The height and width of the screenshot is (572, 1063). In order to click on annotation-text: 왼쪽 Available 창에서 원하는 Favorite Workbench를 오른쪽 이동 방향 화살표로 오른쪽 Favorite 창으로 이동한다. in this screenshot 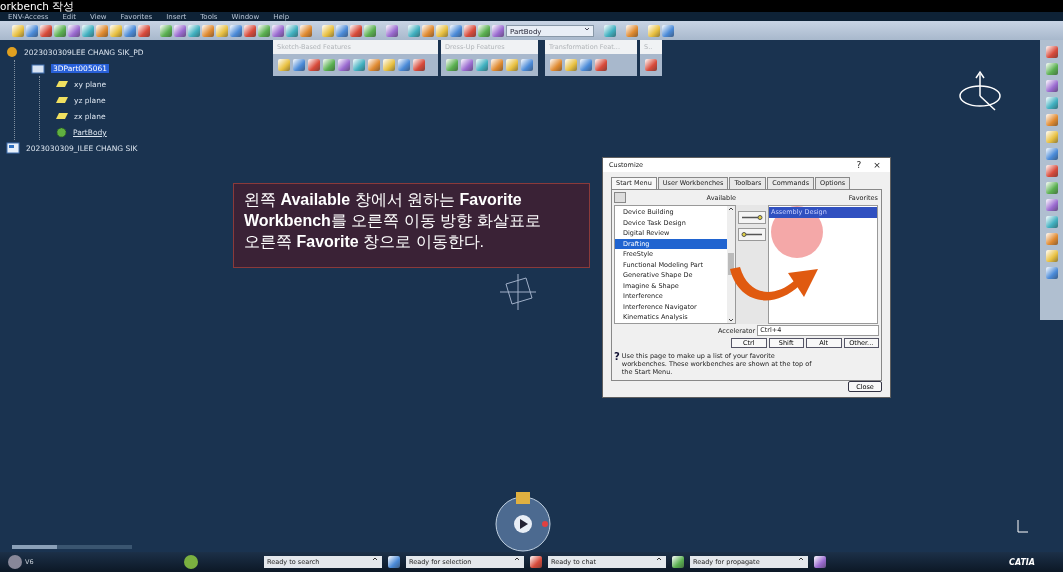, I will do `click(411, 225)`.